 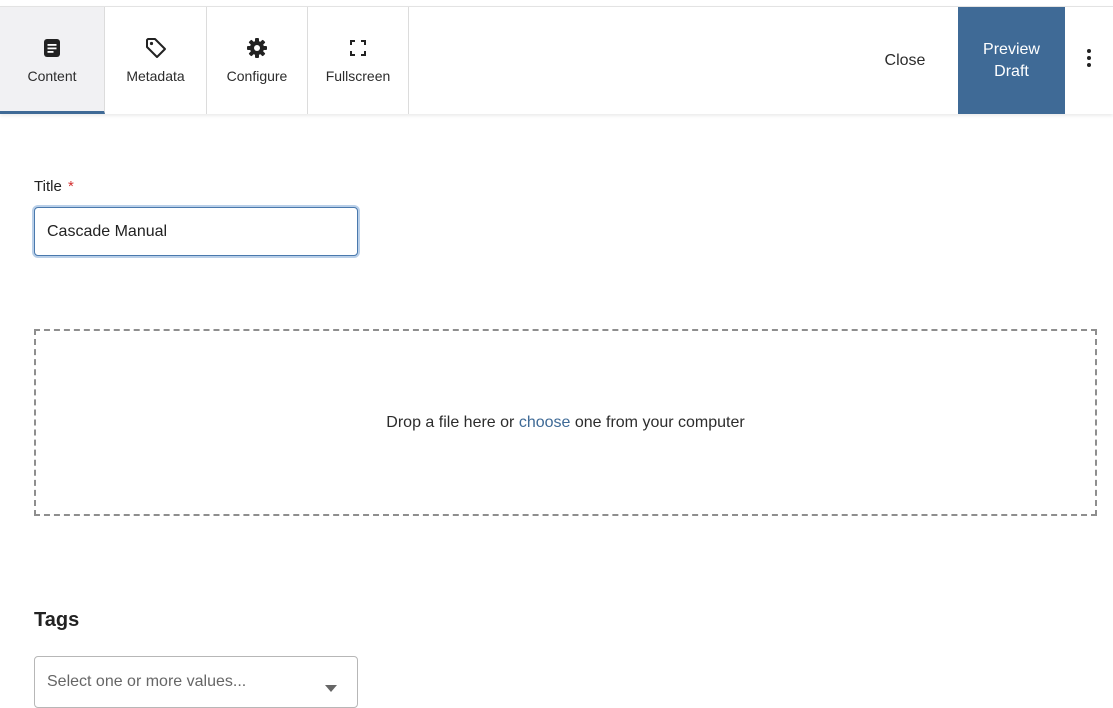 What do you see at coordinates (257, 76) in the screenshot?
I see `tab-configure-label: Configure` at bounding box center [257, 76].